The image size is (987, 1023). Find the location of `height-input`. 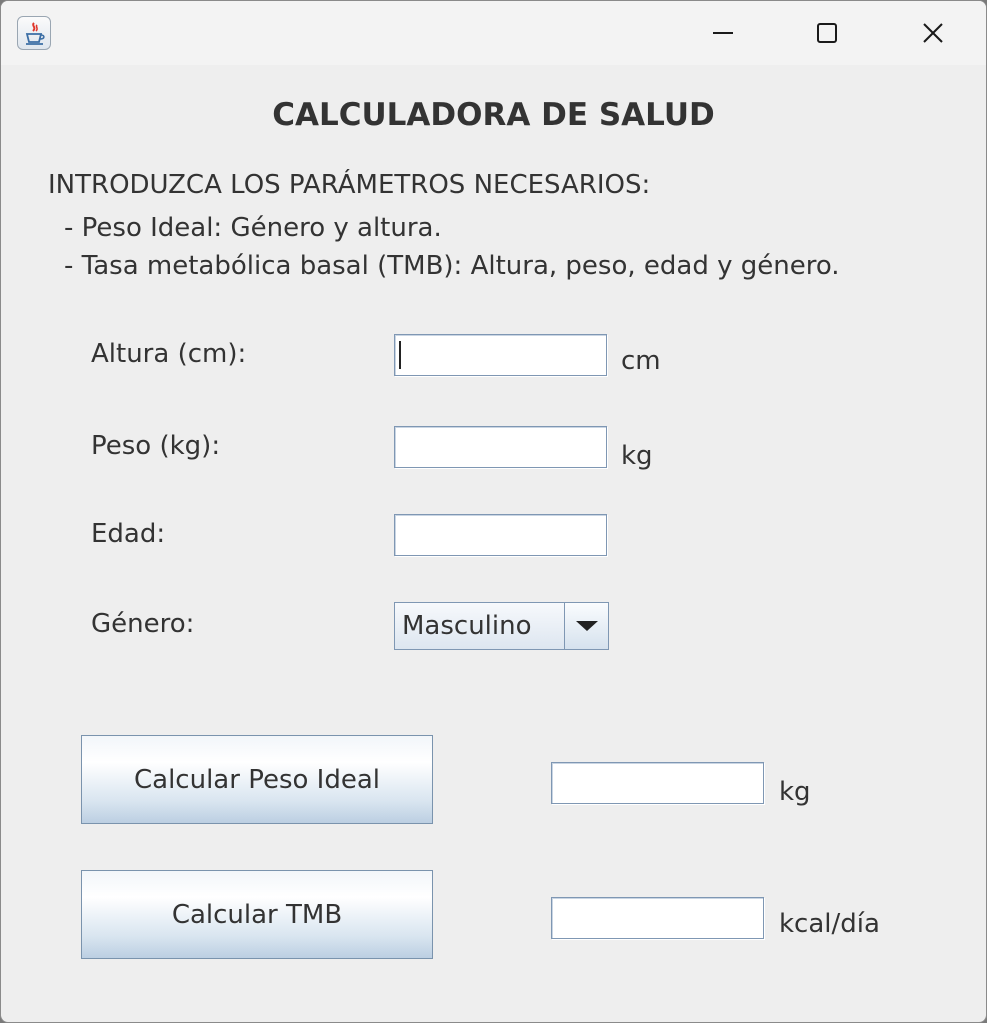

height-input is located at coordinates (500, 355).